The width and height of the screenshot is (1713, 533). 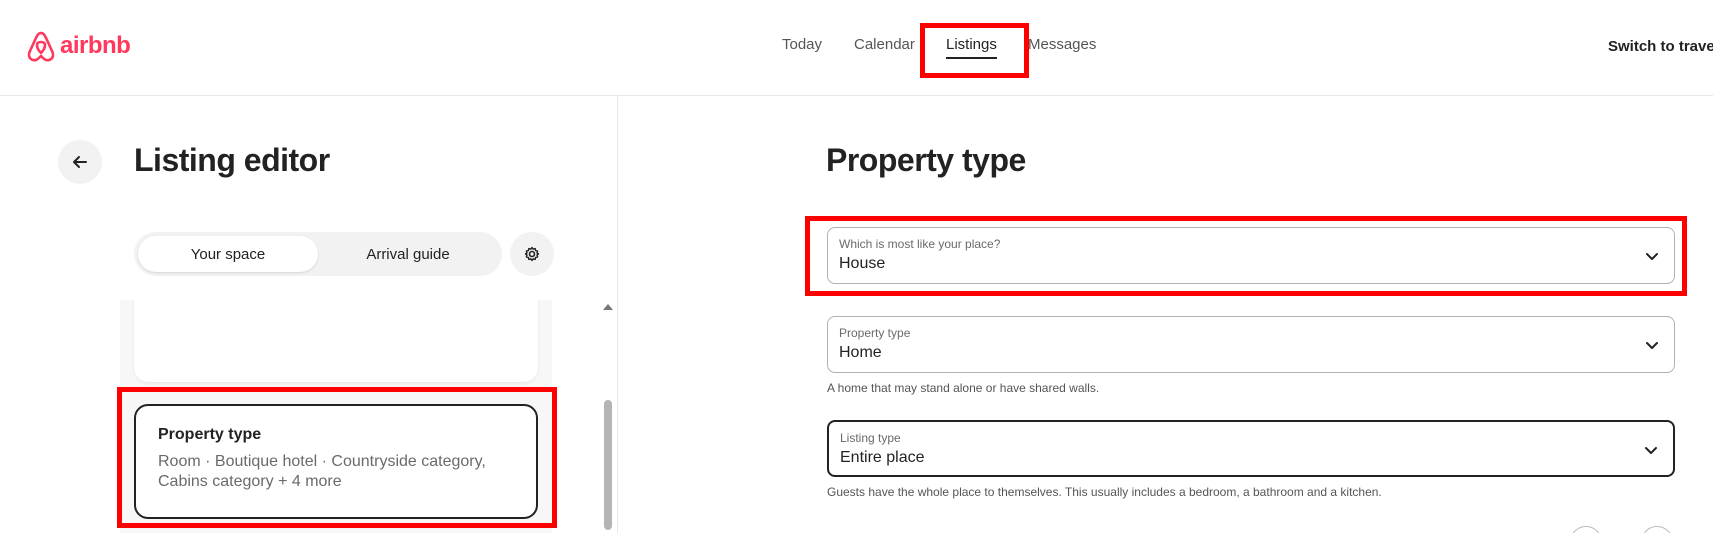 What do you see at coordinates (926, 160) in the screenshot?
I see `section-title: Property type` at bounding box center [926, 160].